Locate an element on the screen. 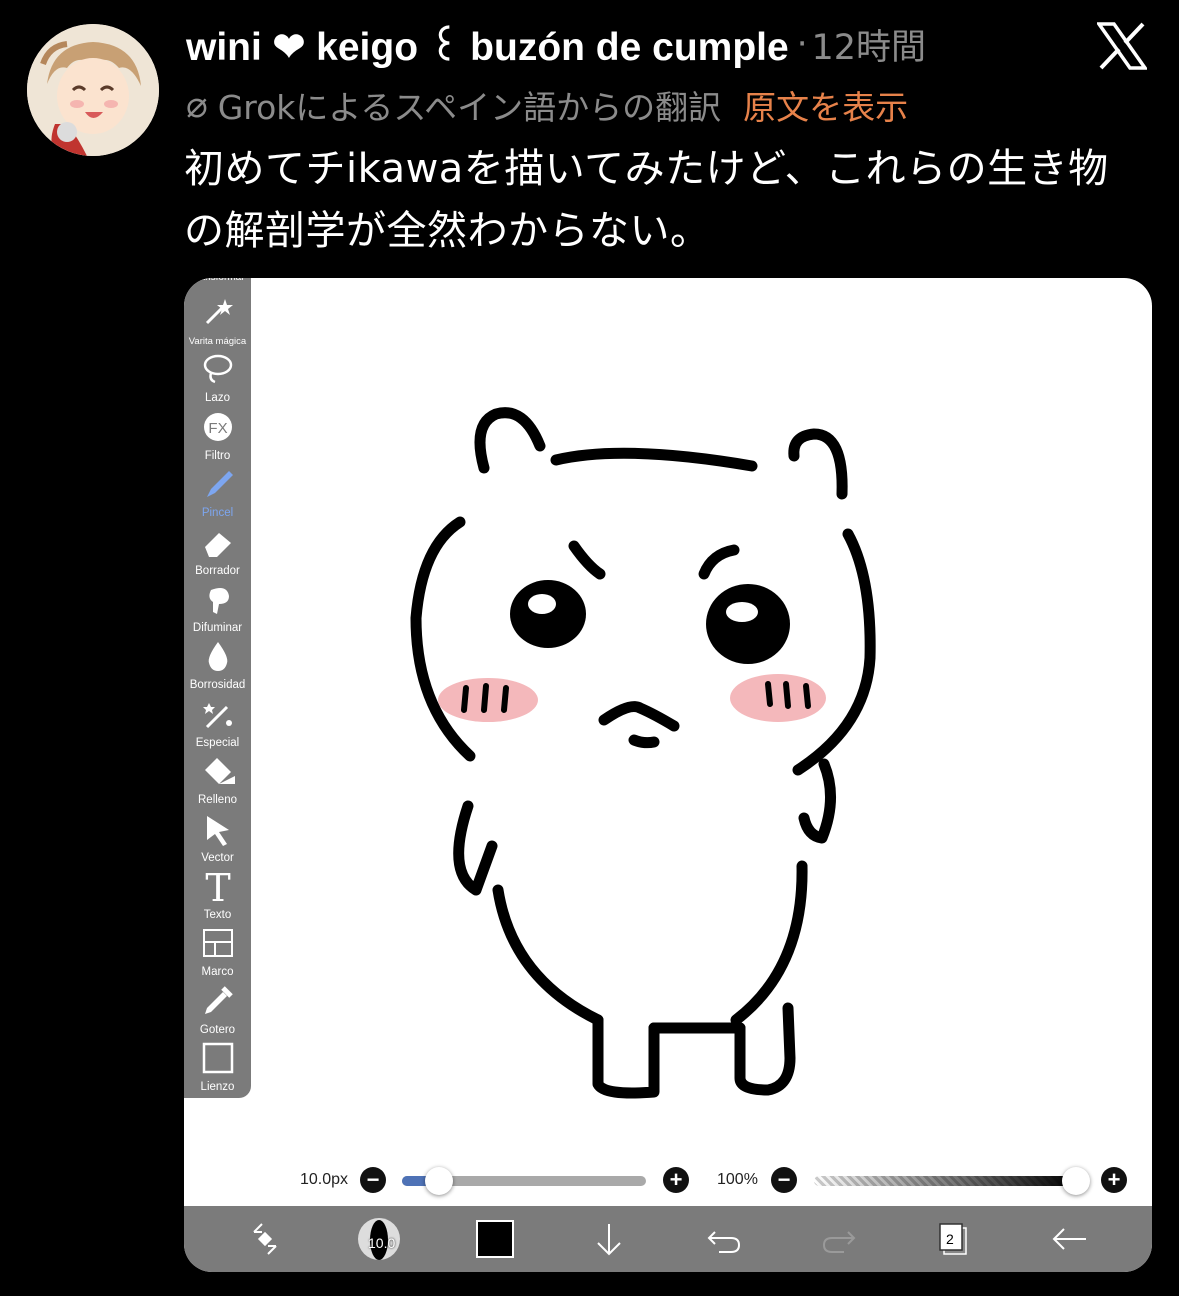  tool-transform-label: Transformar is located at coordinates (217, 280).